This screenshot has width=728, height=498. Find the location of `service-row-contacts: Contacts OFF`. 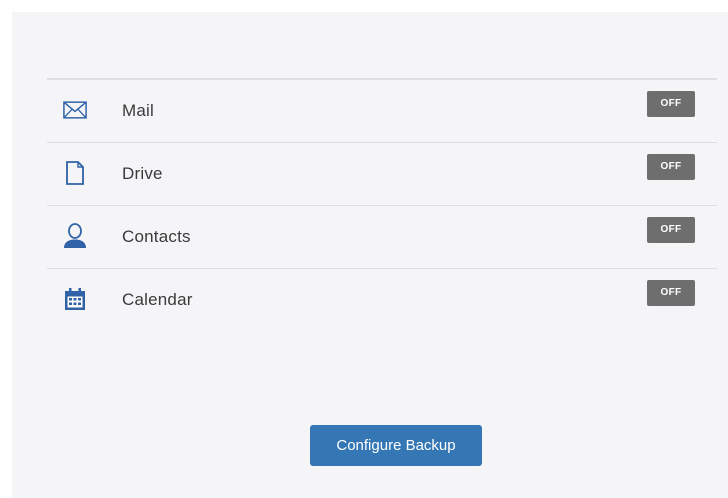

service-row-contacts: Contacts OFF is located at coordinates (382, 237).